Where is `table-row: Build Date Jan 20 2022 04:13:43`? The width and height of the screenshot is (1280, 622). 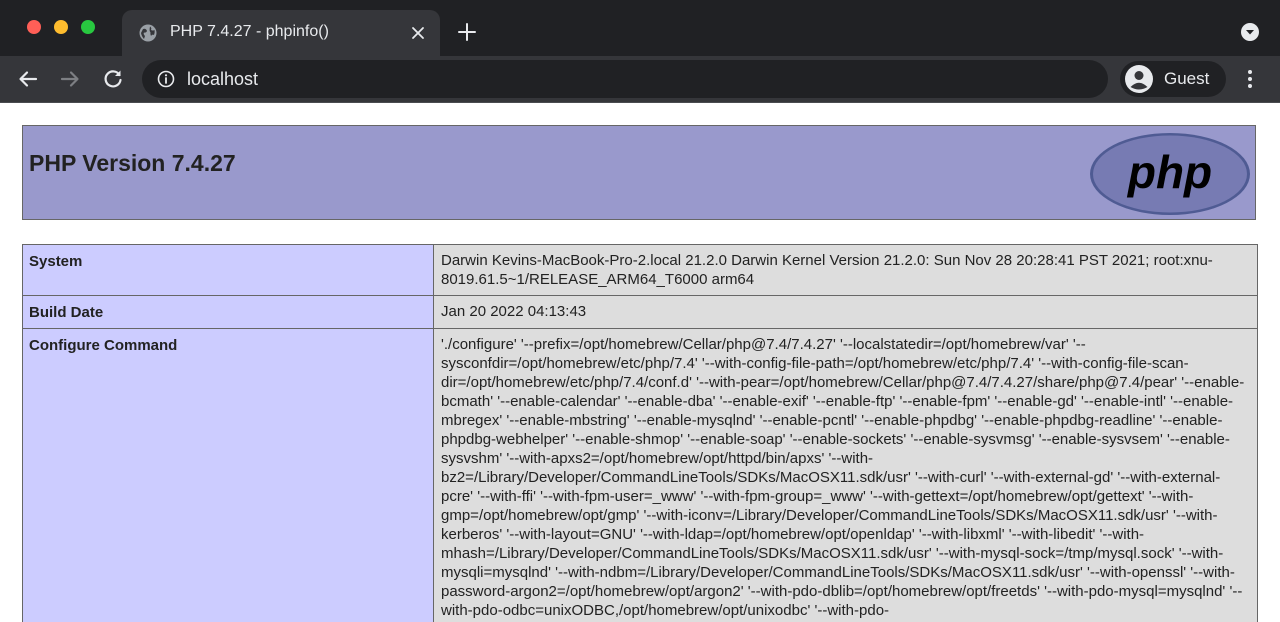 table-row: Build Date Jan 20 2022 04:13:43 is located at coordinates (640, 312).